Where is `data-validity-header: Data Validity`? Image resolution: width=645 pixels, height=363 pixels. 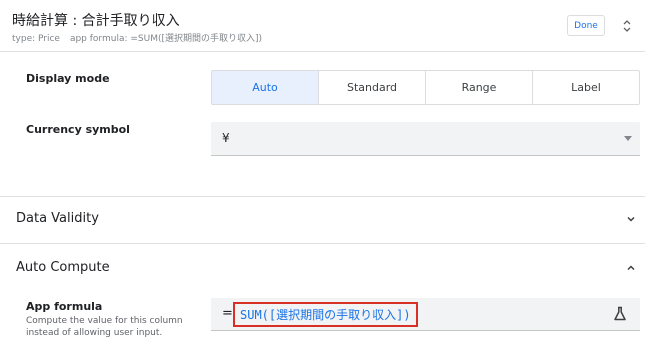 data-validity-header: Data Validity is located at coordinates (57, 218).